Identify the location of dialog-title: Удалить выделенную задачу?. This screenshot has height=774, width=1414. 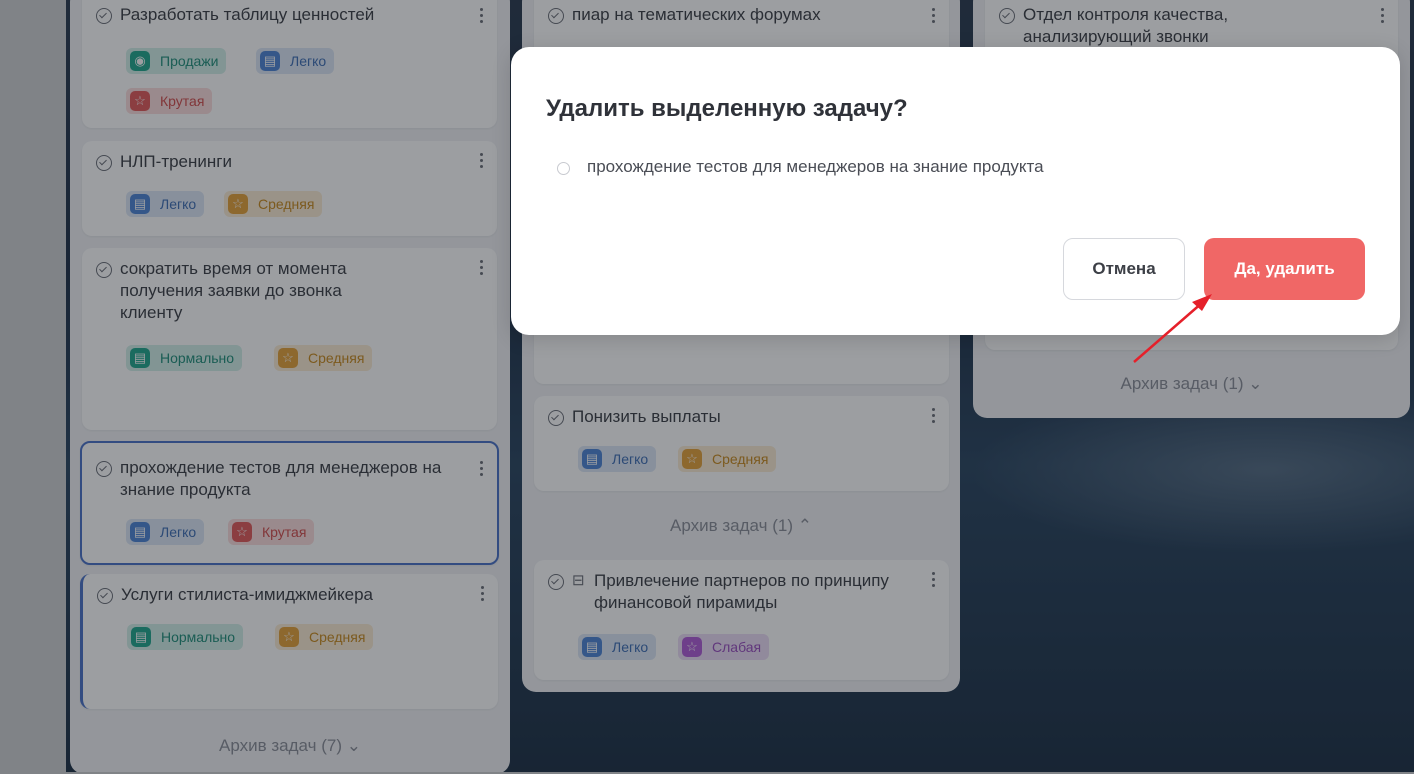
(727, 108).